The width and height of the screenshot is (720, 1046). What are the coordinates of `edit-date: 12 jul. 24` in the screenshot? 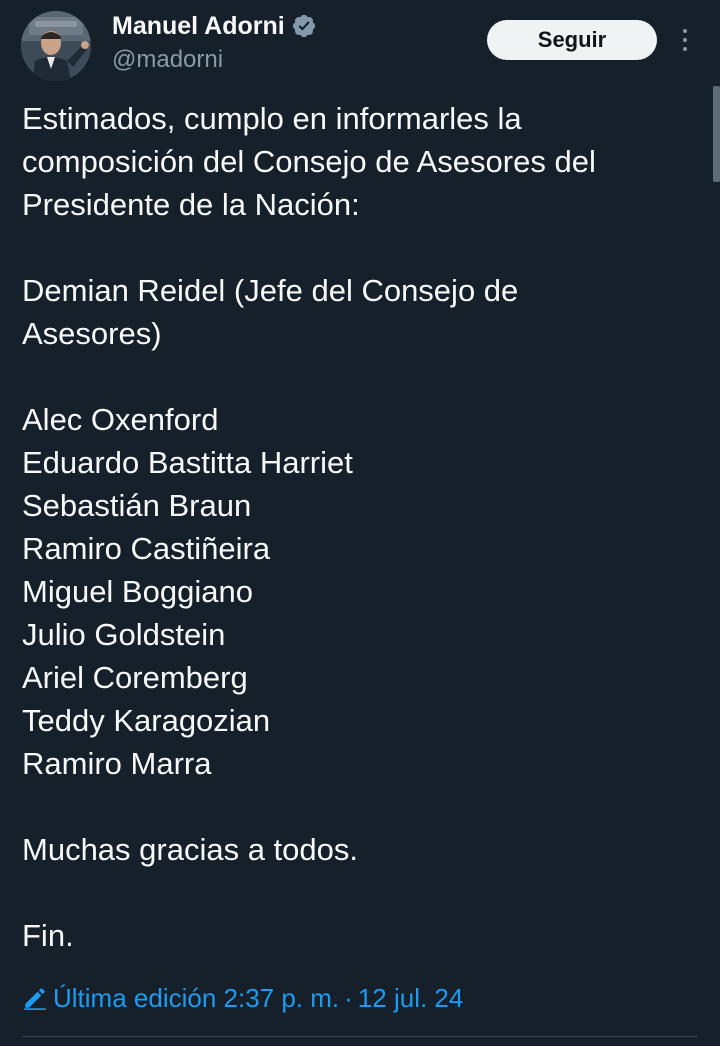 It's located at (411, 998).